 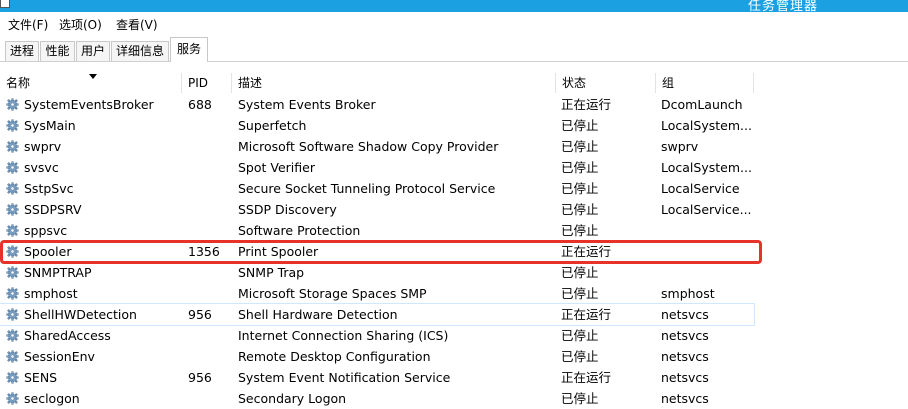 I want to click on description-cell: Microsoft Software Shadow Copy Provider, so click(x=368, y=146).